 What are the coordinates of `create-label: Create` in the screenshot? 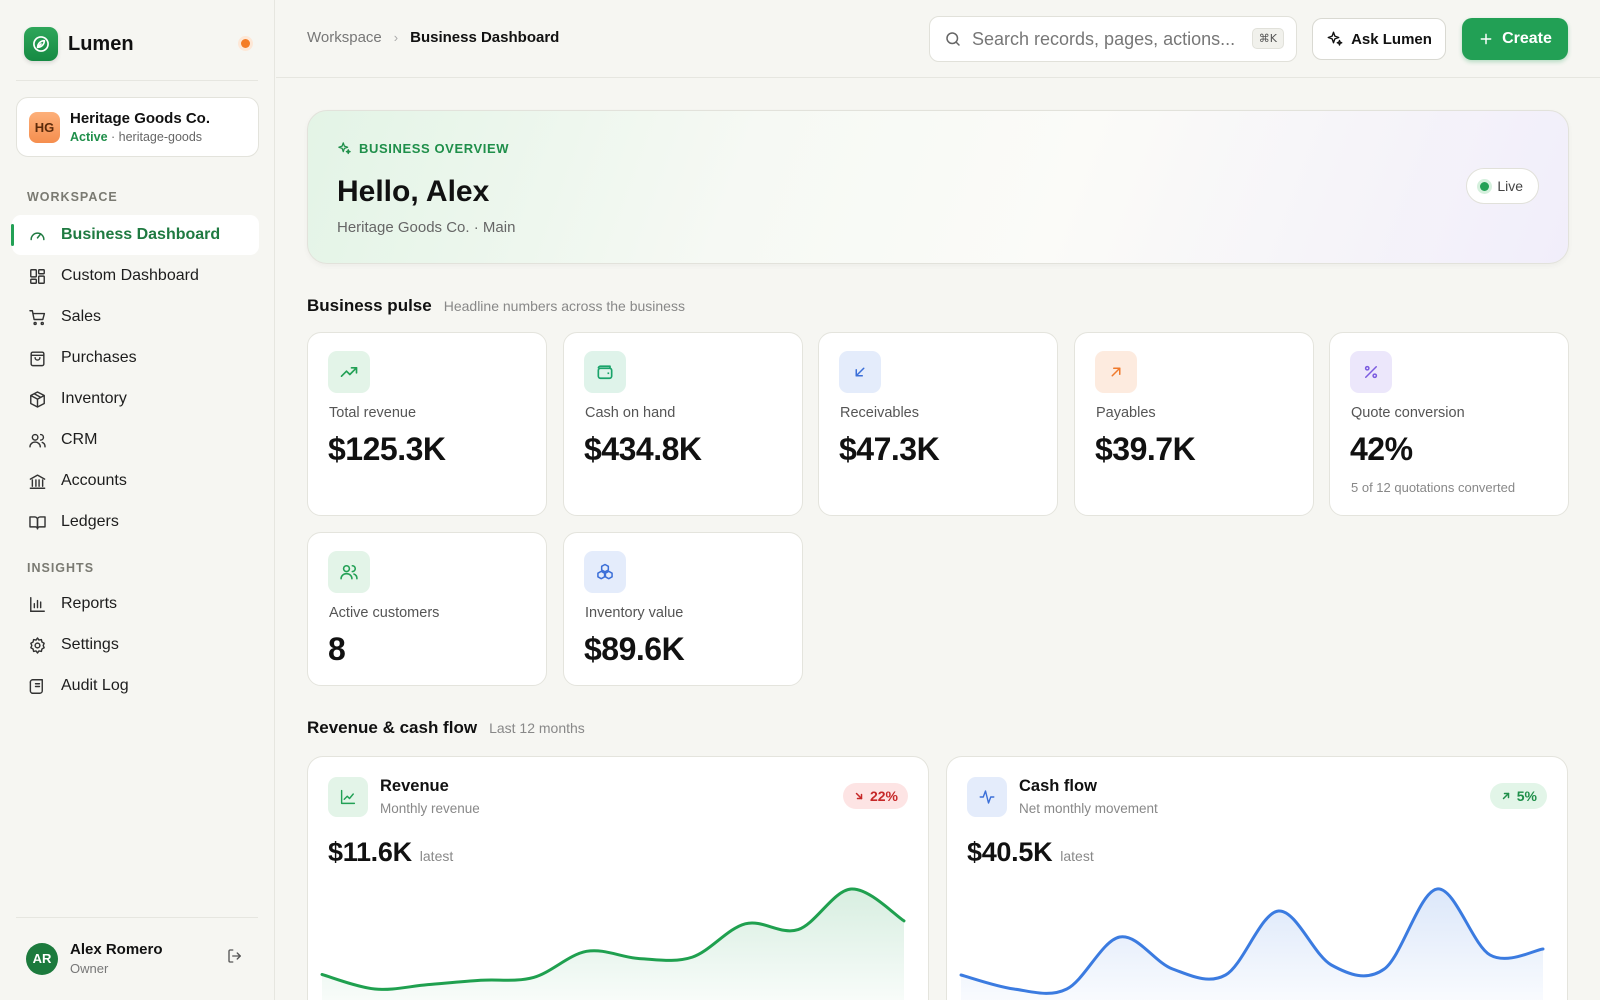 It's located at (1527, 38).